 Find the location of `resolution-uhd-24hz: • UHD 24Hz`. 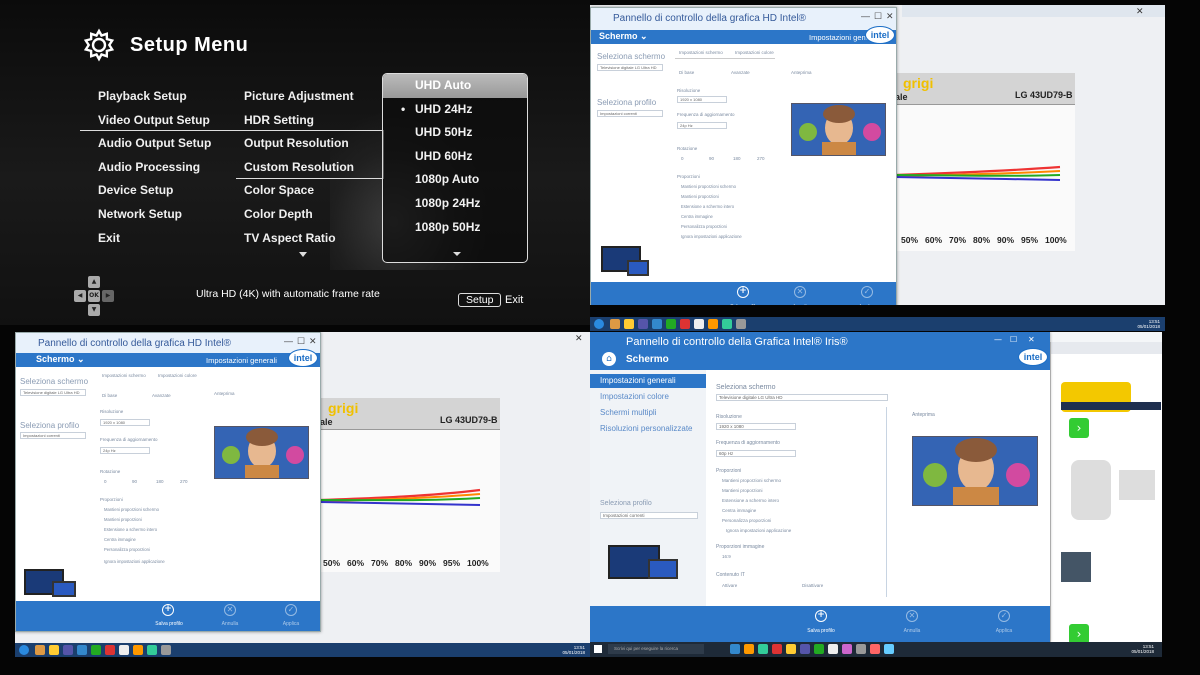

resolution-uhd-24hz: • UHD 24Hz is located at coordinates (455, 110).